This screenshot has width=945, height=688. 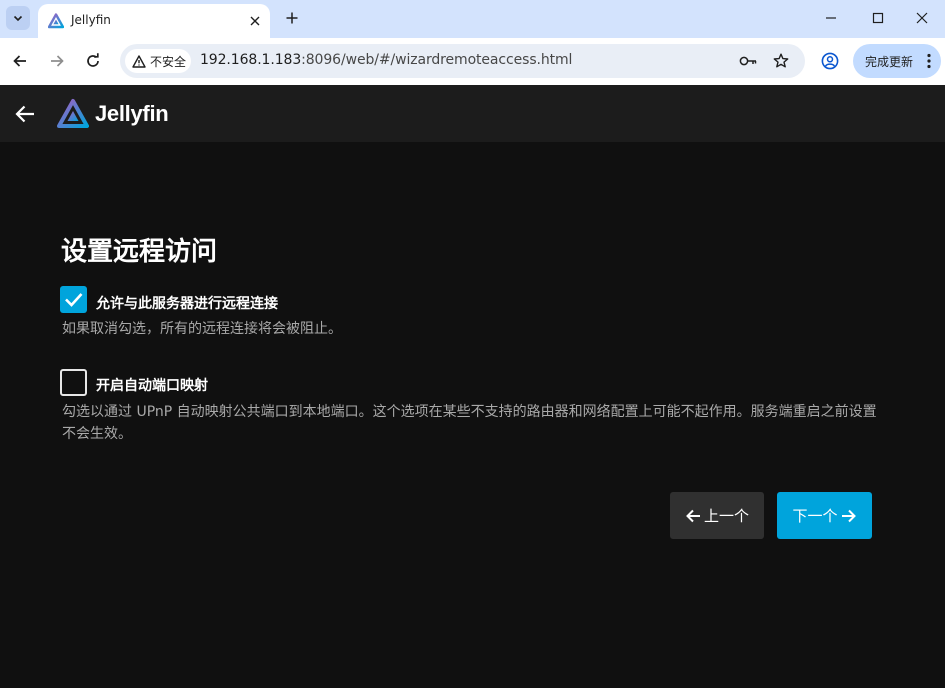 I want to click on forward-icon, so click(x=57, y=61).